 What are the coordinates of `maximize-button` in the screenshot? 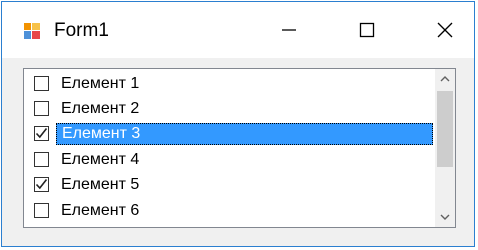 It's located at (367, 30).